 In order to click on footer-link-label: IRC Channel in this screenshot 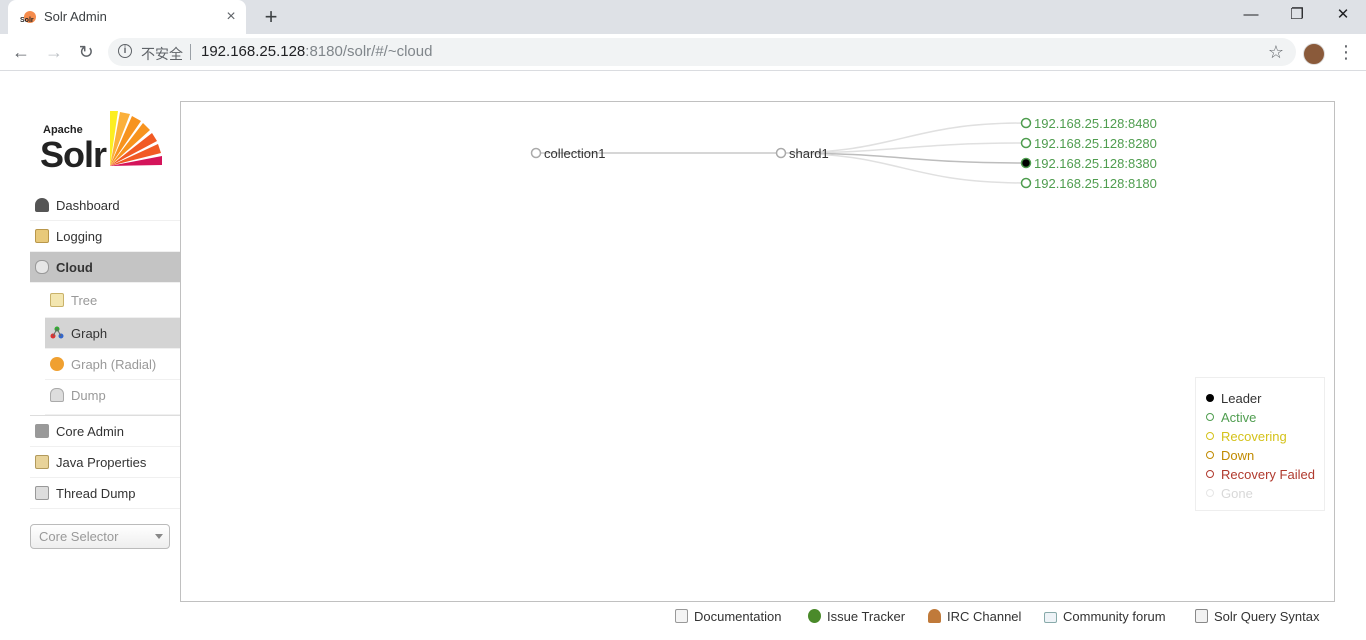, I will do `click(984, 616)`.